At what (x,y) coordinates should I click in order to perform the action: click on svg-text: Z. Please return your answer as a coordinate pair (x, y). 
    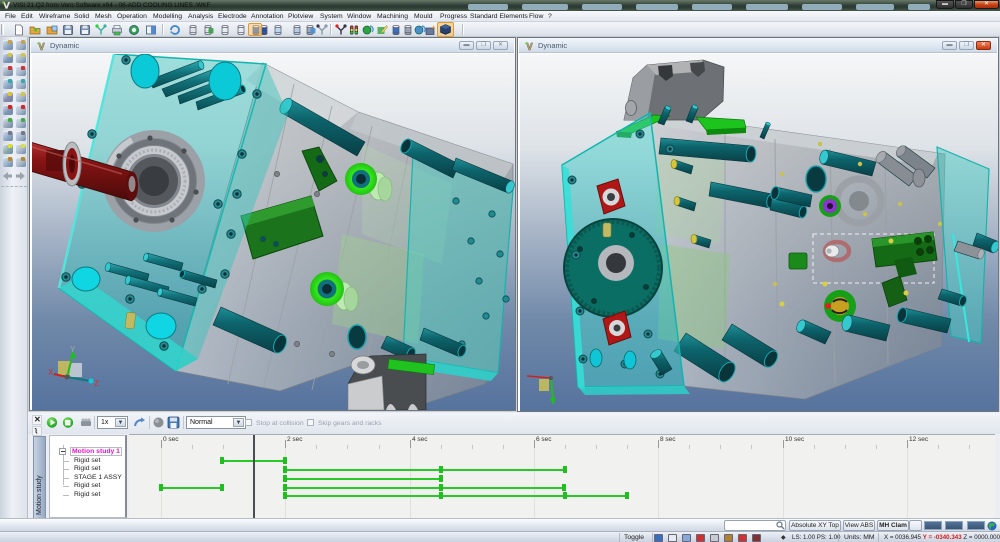
    Looking at the image, I should click on (96, 383).